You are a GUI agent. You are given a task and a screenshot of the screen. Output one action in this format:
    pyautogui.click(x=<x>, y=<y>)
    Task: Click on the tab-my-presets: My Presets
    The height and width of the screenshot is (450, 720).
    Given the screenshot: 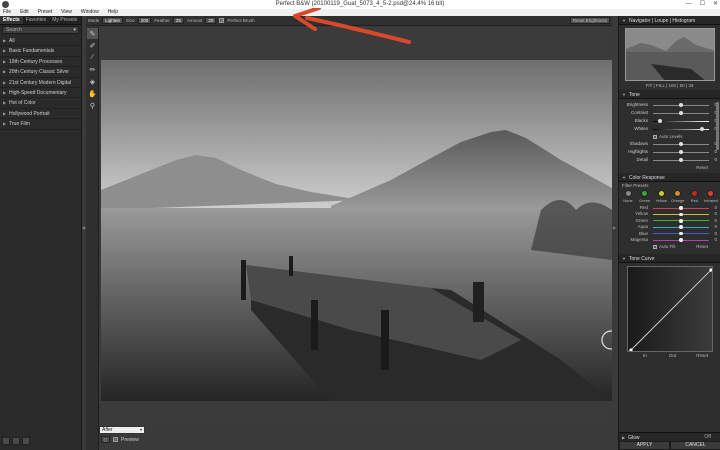 What is the action you would take?
    pyautogui.click(x=64, y=20)
    